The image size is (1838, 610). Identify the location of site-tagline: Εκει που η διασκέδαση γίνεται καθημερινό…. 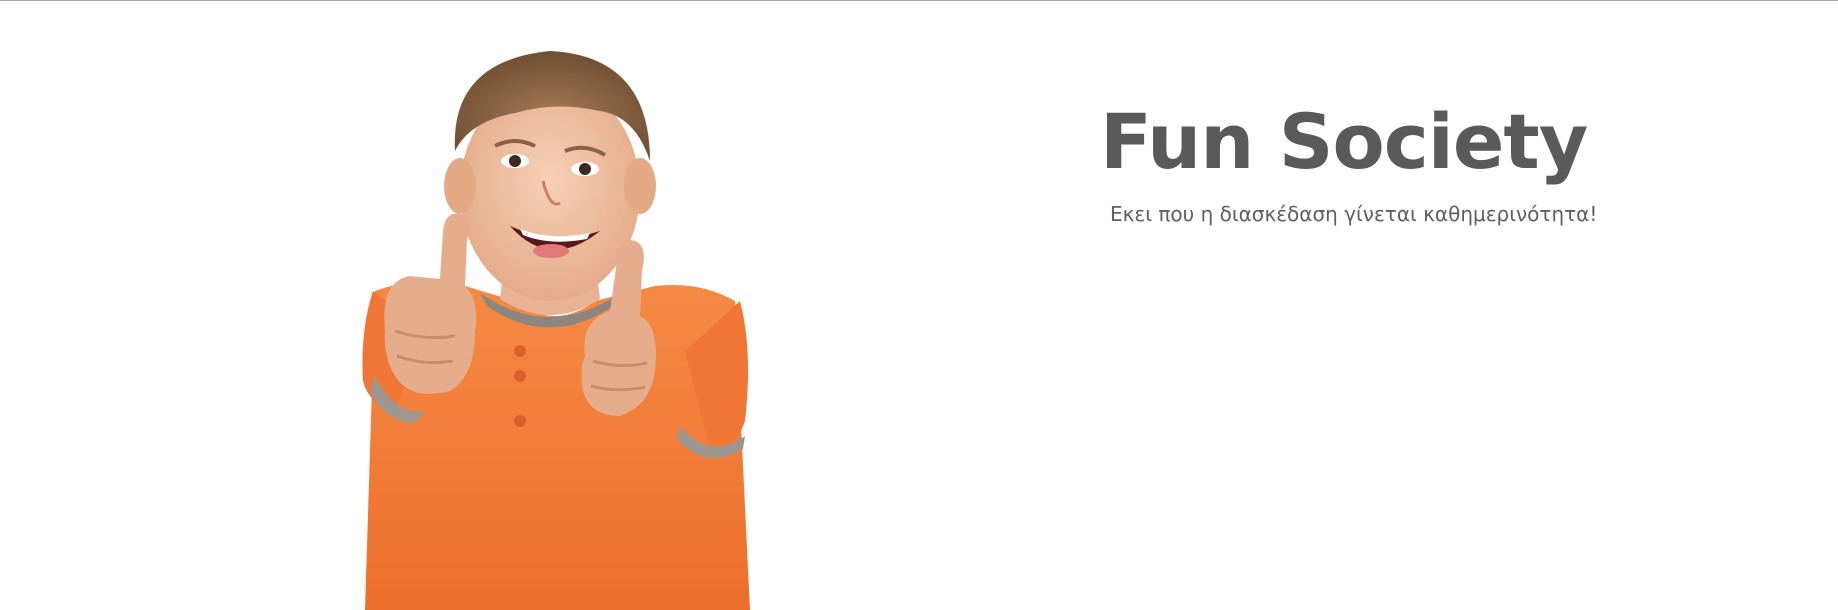
(1354, 214).